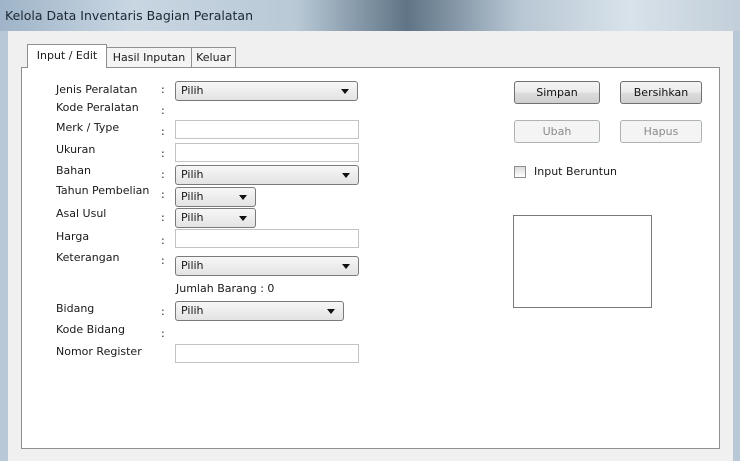 This screenshot has width=740, height=461. I want to click on ukuran-input, so click(267, 152).